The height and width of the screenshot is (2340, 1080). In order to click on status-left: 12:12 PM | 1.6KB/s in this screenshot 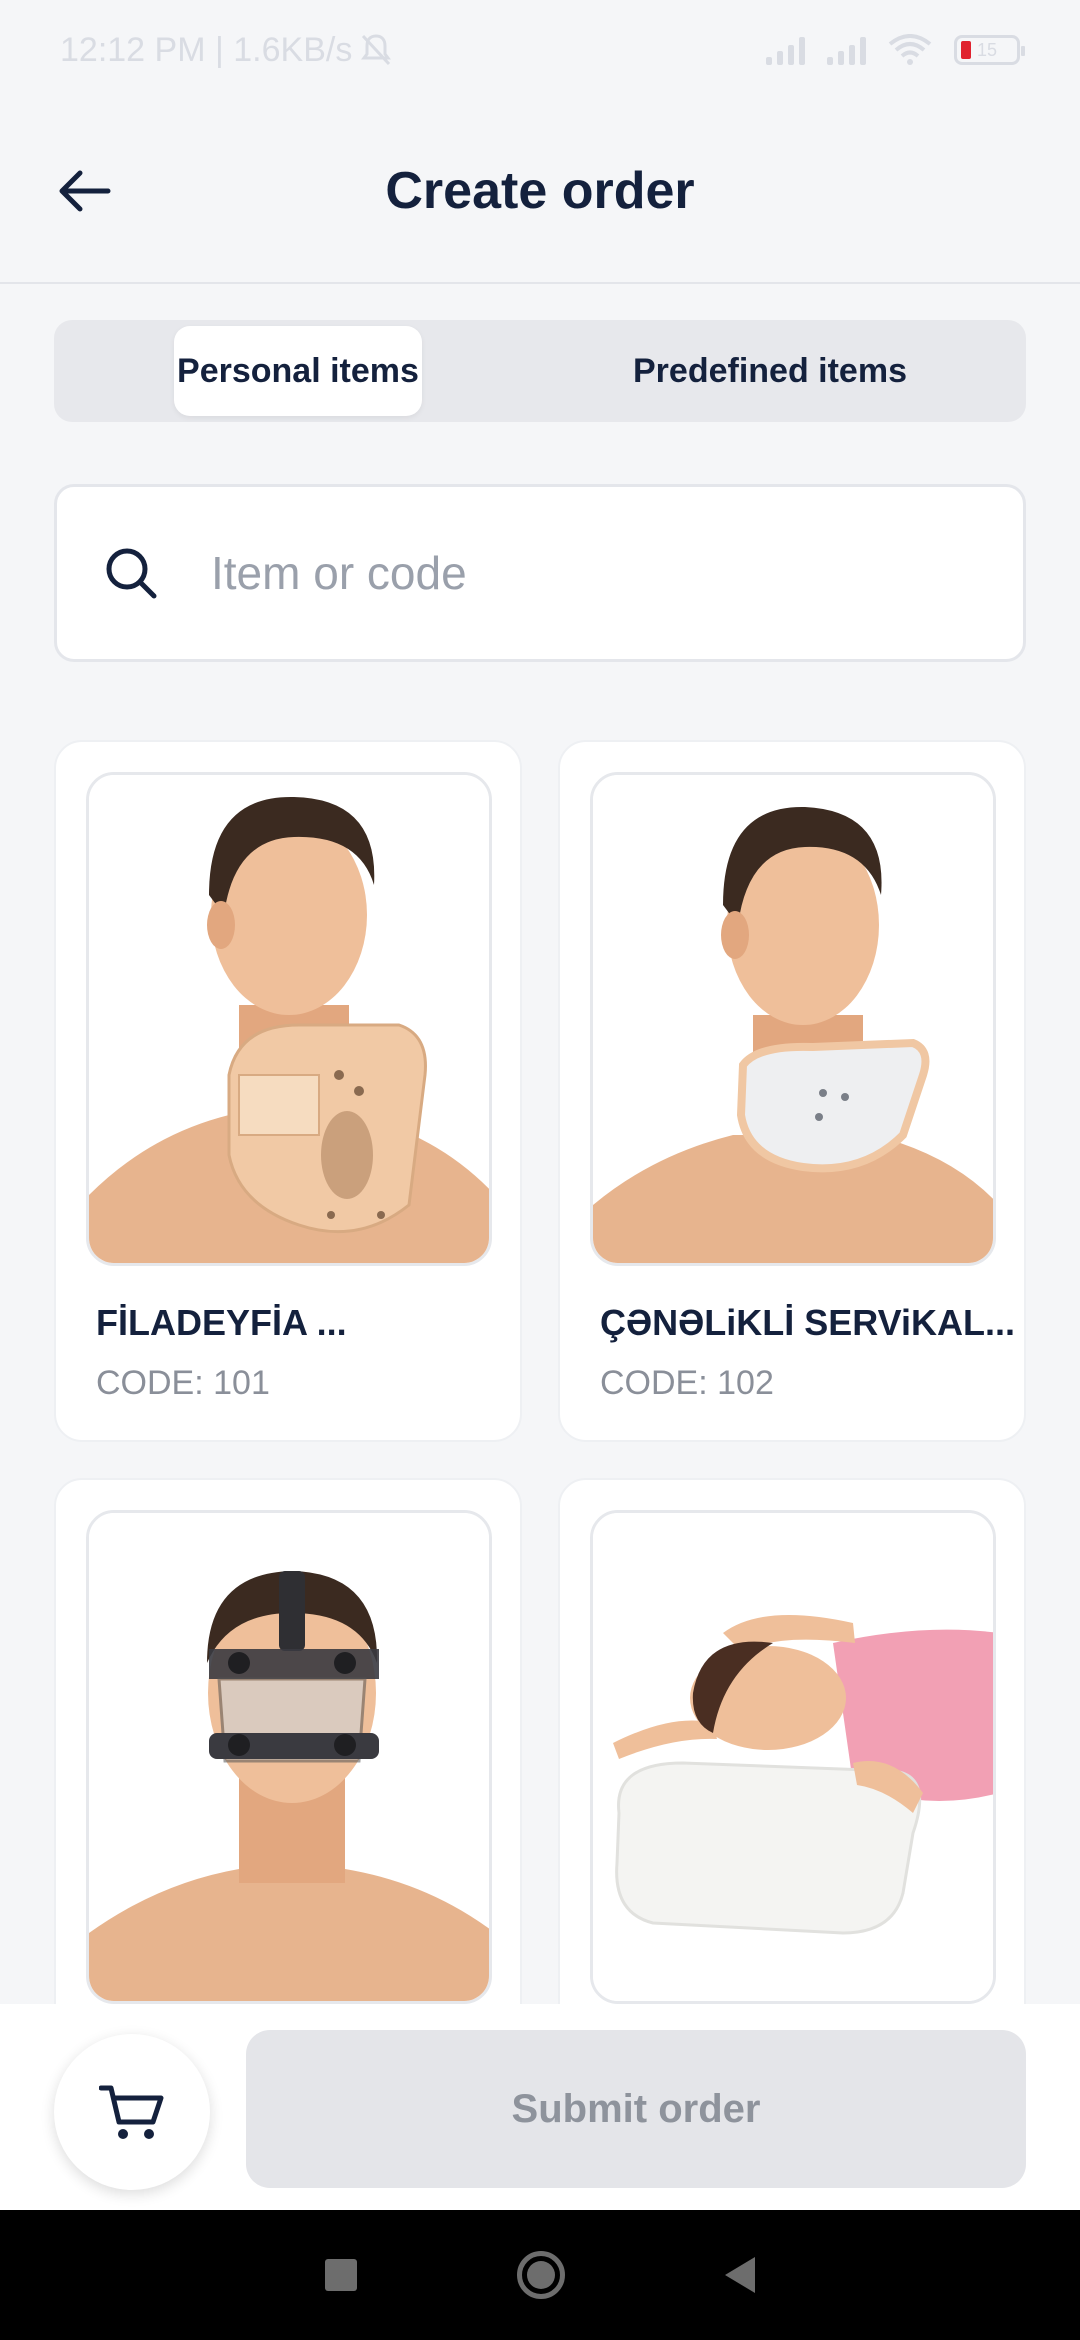, I will do `click(226, 50)`.